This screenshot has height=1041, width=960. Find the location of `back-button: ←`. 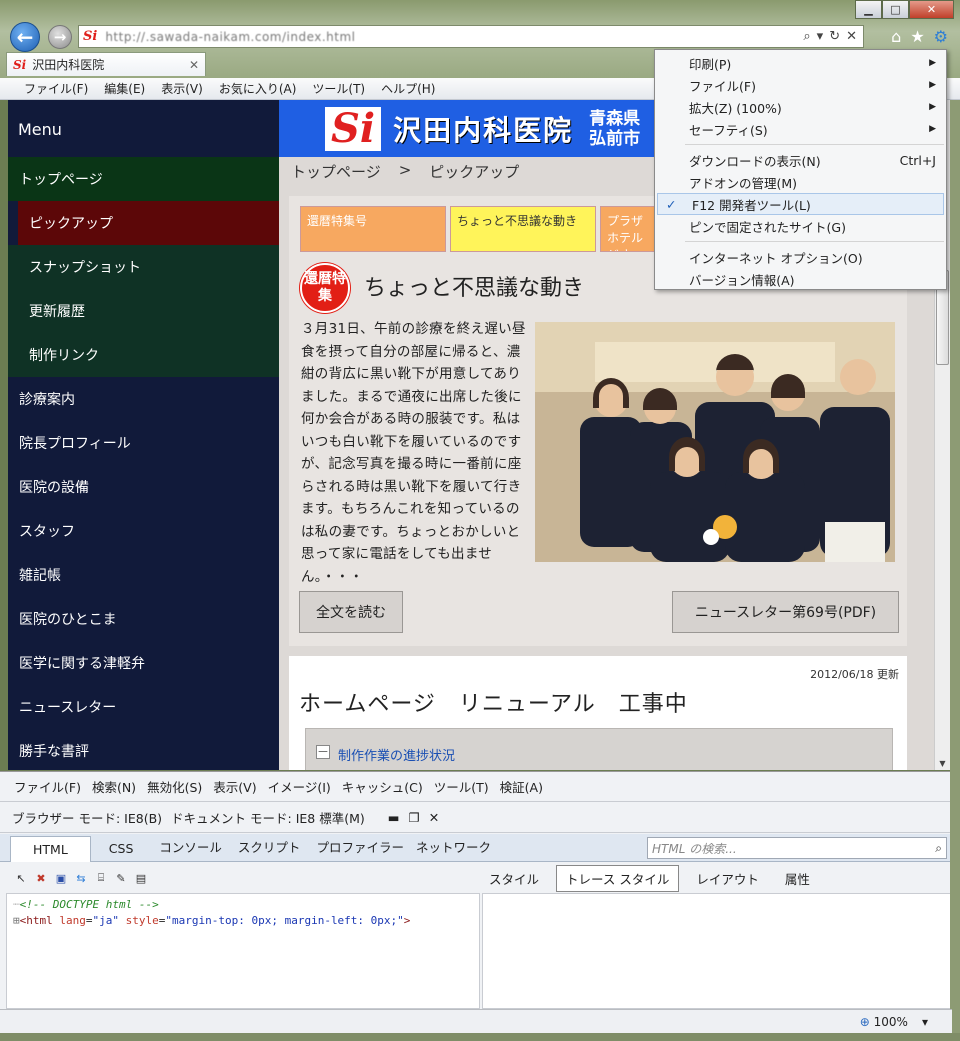

back-button: ← is located at coordinates (25, 37).